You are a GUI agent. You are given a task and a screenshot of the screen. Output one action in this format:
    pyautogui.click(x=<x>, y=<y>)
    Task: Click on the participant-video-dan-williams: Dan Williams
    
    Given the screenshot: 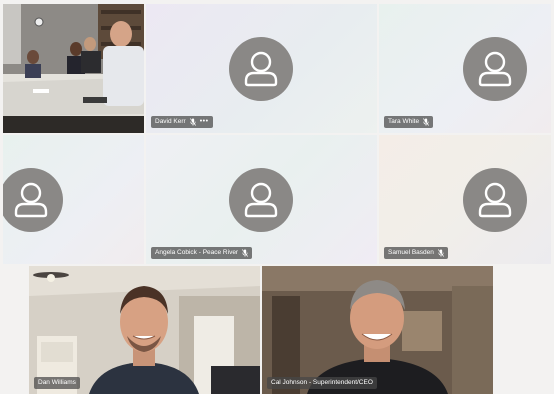 What is the action you would take?
    pyautogui.click(x=144, y=330)
    